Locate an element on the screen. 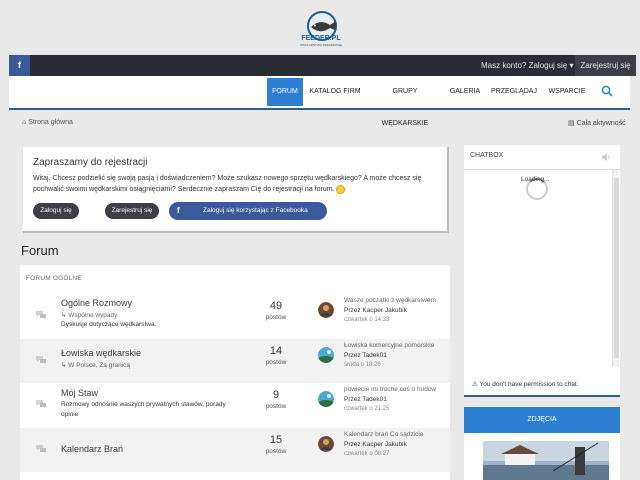  logo-text: FEEDER.PL is located at coordinates (321, 38).